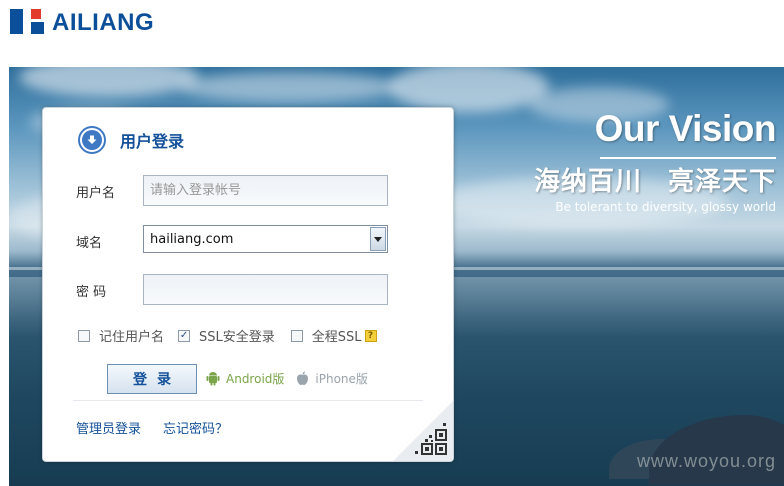 The width and height of the screenshot is (784, 486). I want to click on login-options: 记住用户名 ✓ SSL安全登录 全程SSL ?, so click(227, 335).